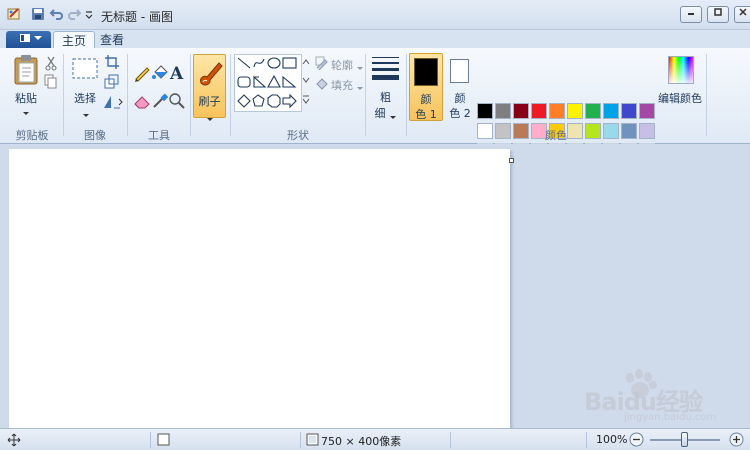 The width and height of the screenshot is (750, 450). I want to click on paste-label: 粘贴, so click(26, 98).